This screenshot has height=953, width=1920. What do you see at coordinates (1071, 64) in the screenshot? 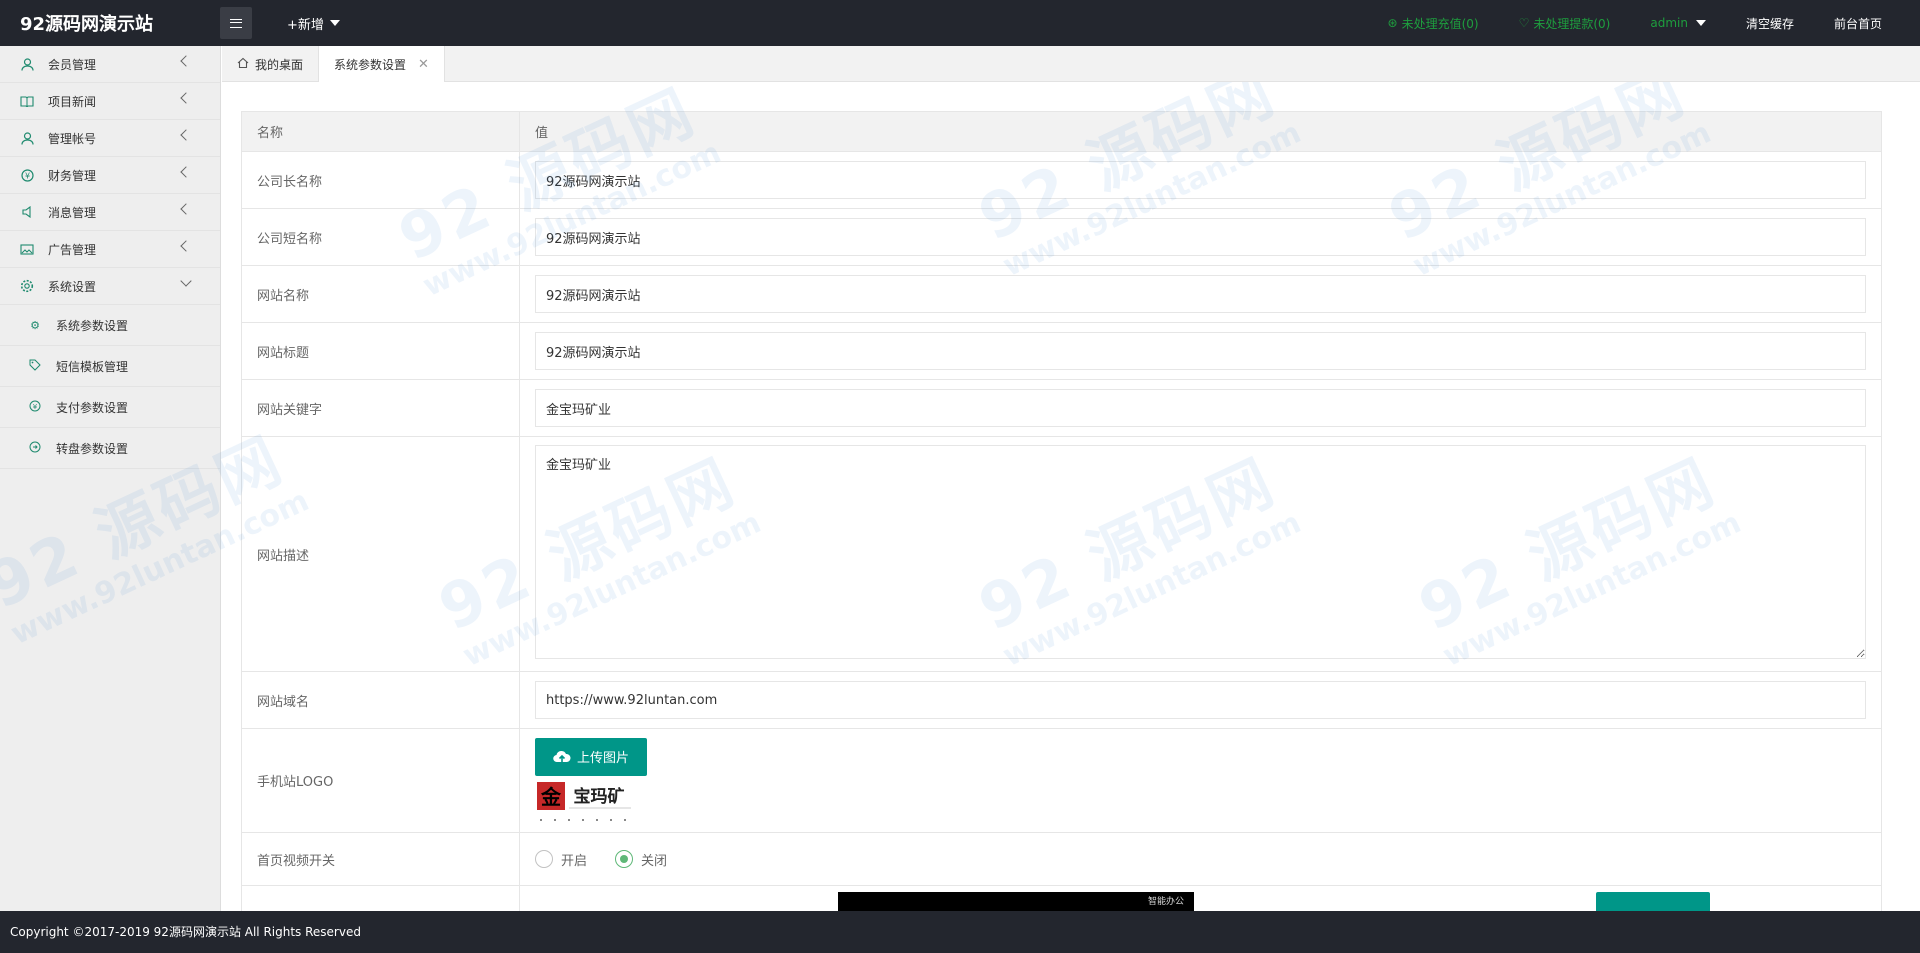
I see `tab-bar: 我的桌面 系统参数设置 ✕` at bounding box center [1071, 64].